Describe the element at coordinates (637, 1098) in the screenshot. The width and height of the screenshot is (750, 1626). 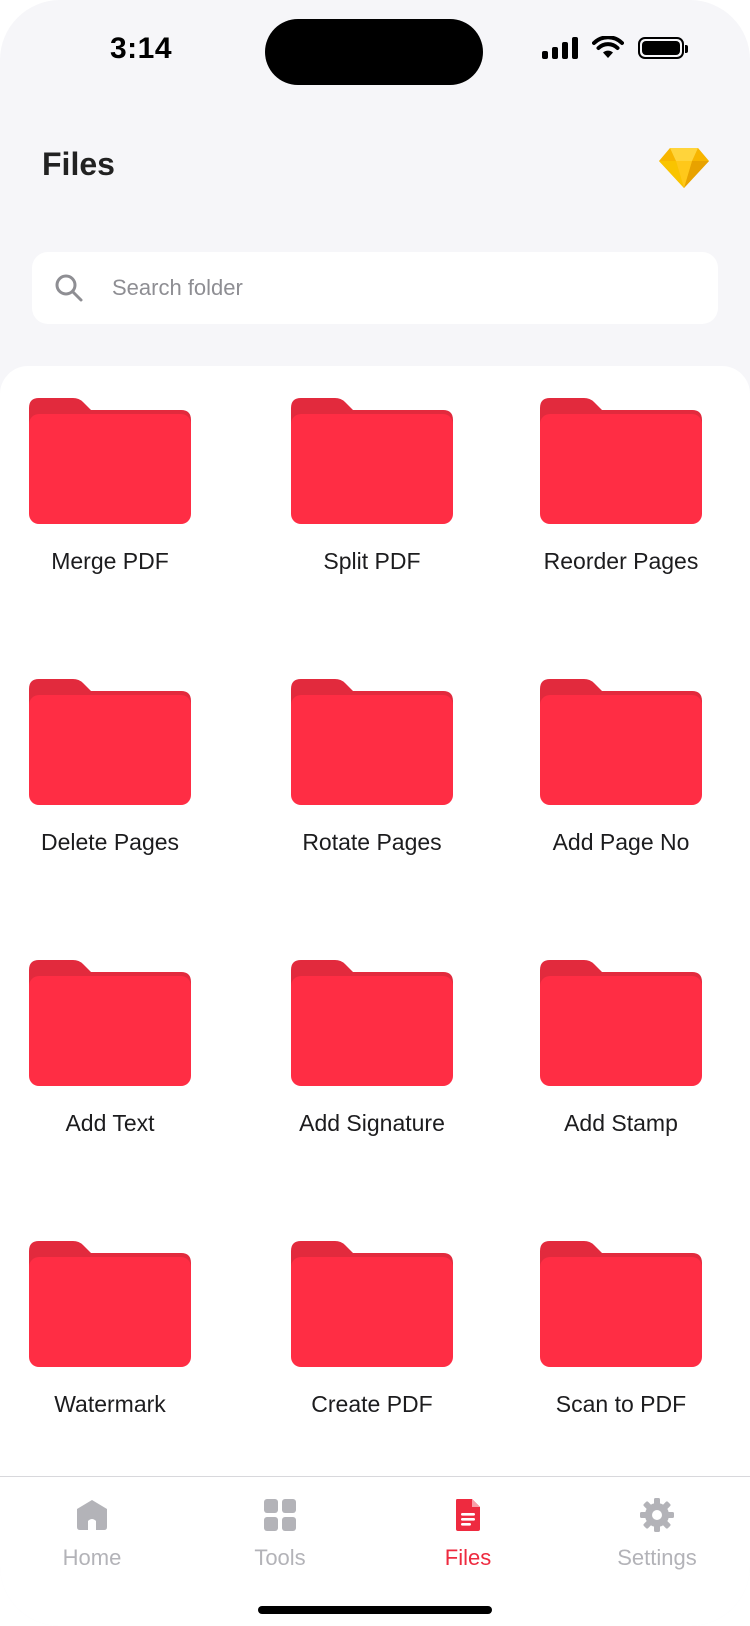
I see `folder-item: Add Stamp` at that location.